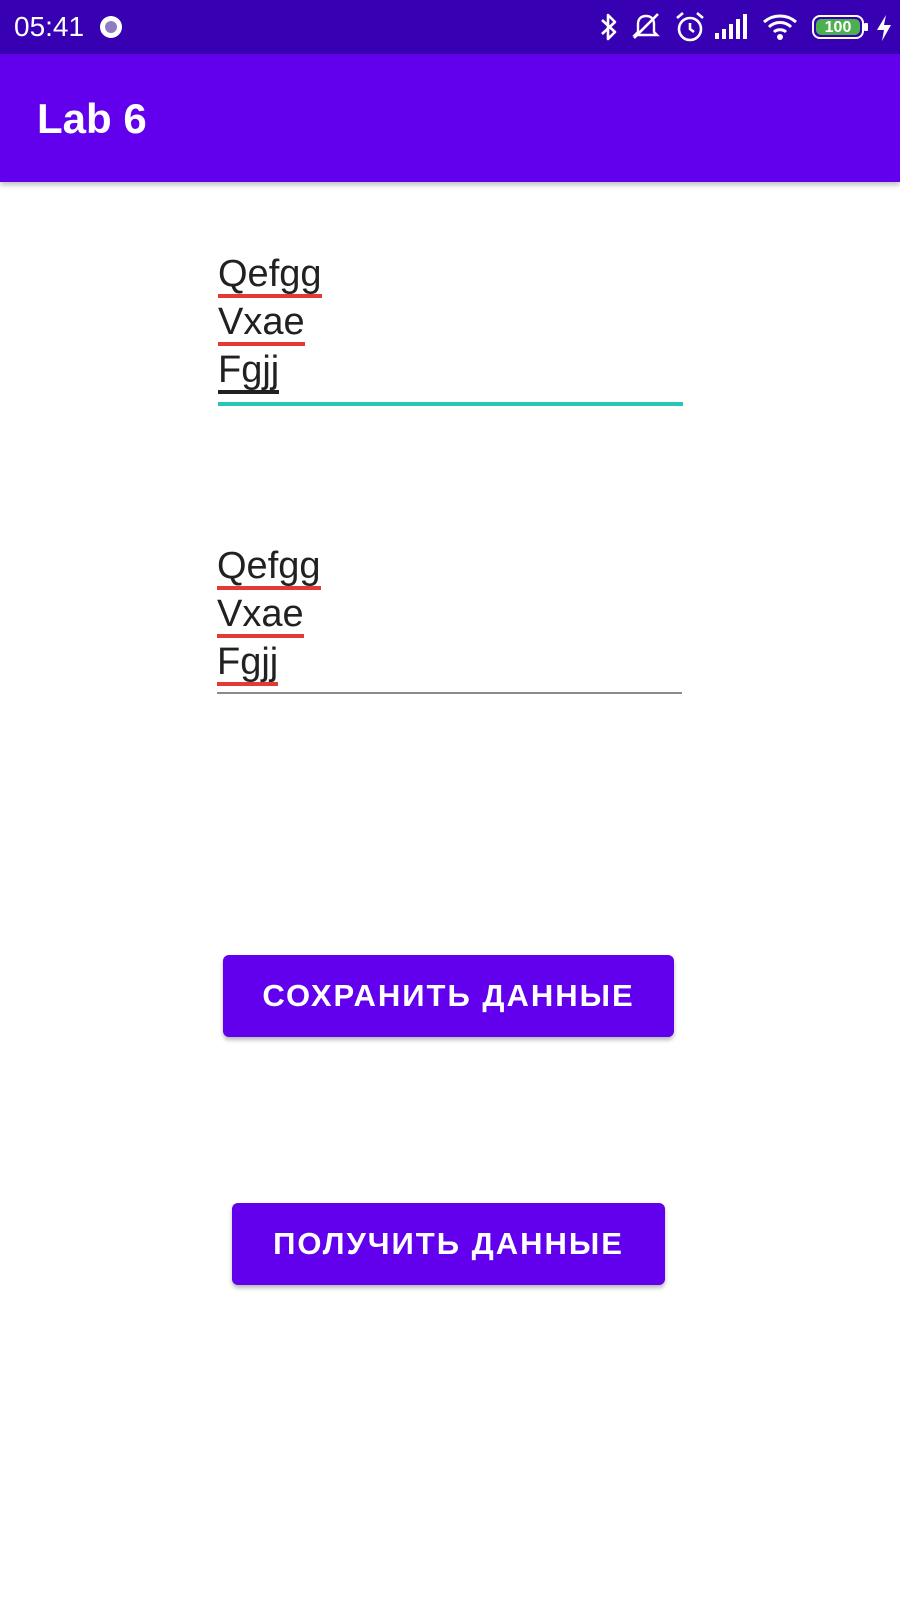 The height and width of the screenshot is (1600, 900). Describe the element at coordinates (450, 27) in the screenshot. I see `status-bar: 05:41 100` at that location.